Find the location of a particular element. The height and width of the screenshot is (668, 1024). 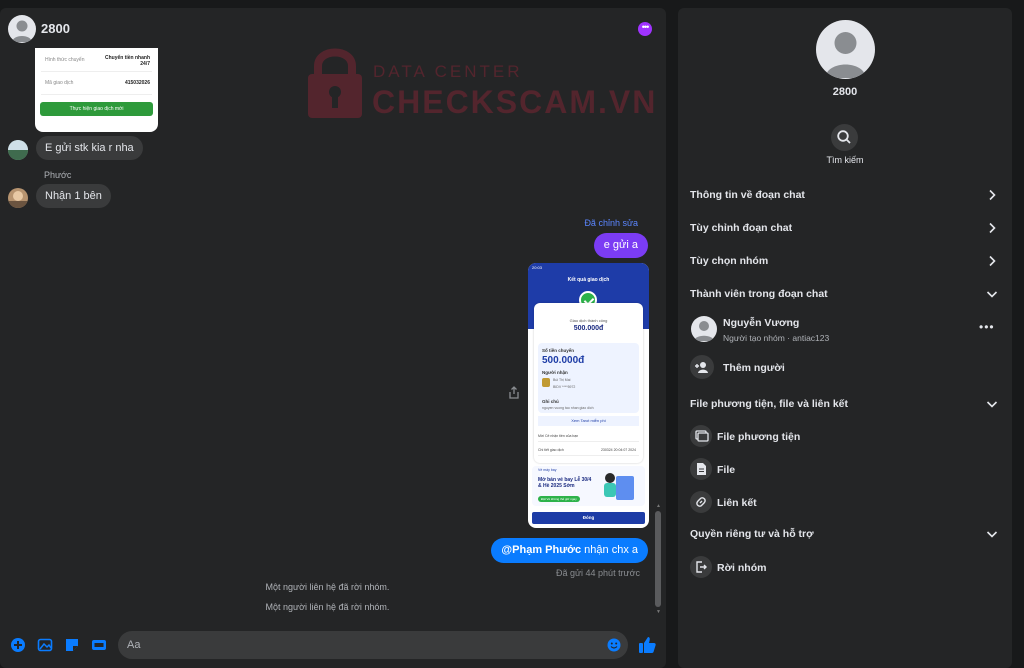

file-button is located at coordinates (701, 469).